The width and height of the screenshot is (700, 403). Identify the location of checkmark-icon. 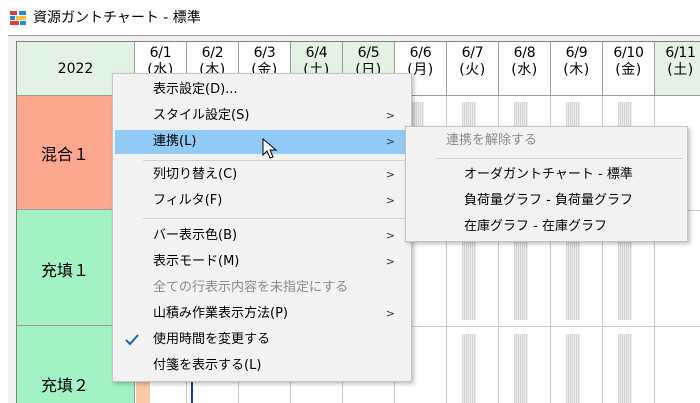
(132, 340).